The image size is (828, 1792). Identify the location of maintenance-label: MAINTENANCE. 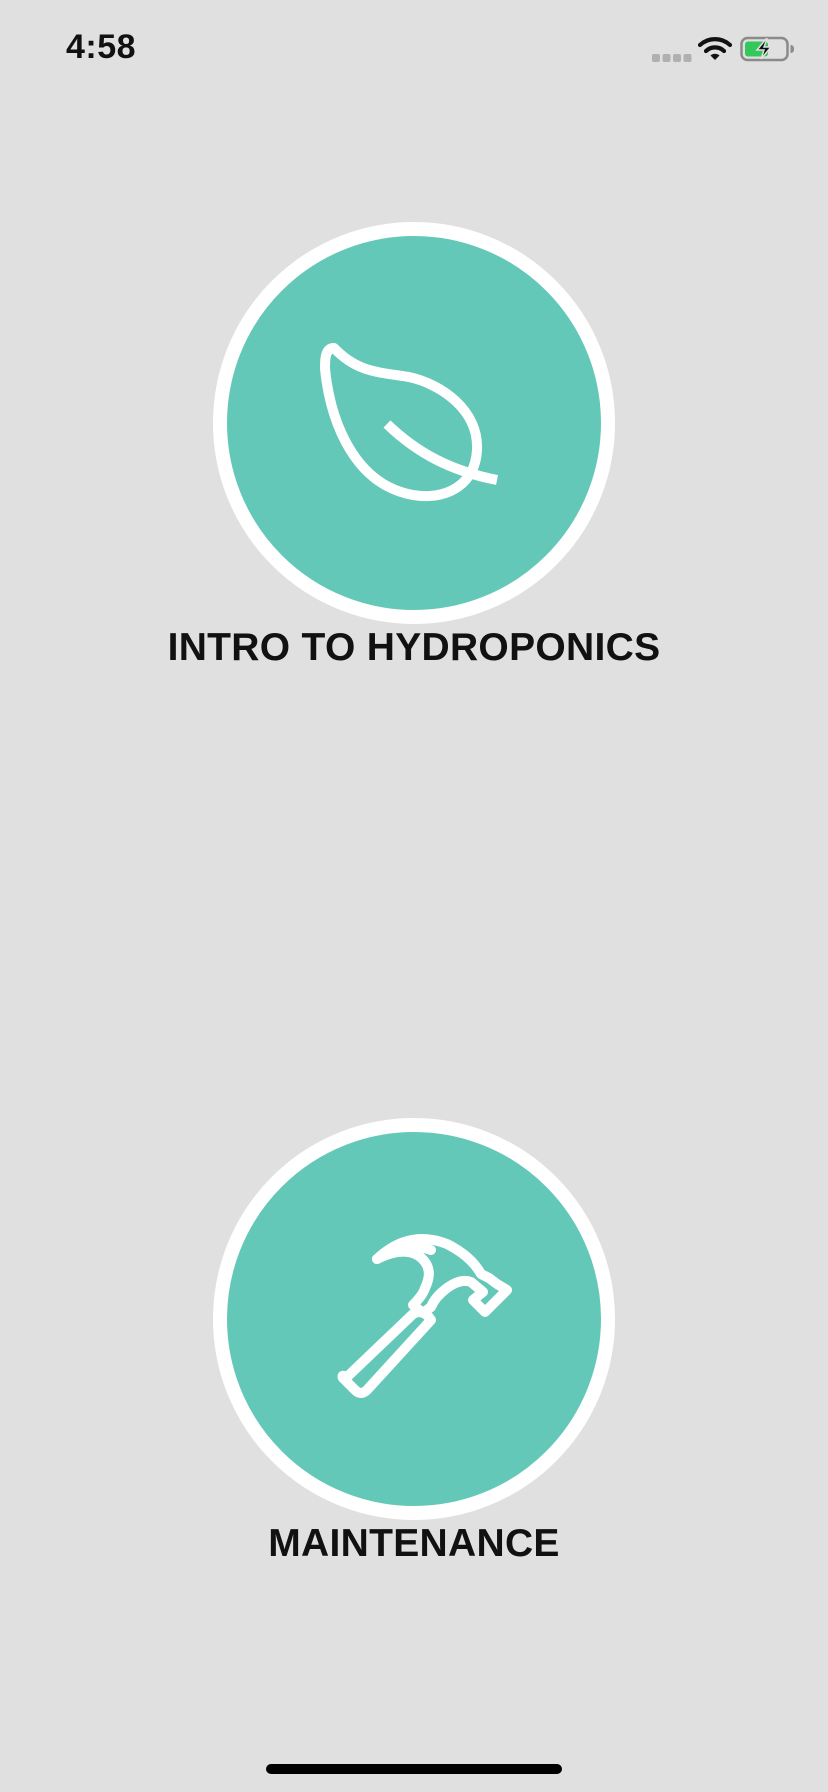
(414, 1543).